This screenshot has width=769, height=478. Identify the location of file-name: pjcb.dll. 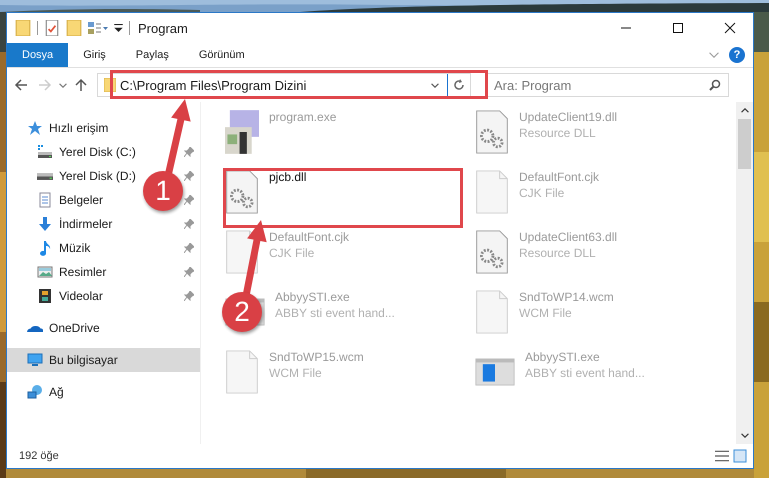
(287, 177).